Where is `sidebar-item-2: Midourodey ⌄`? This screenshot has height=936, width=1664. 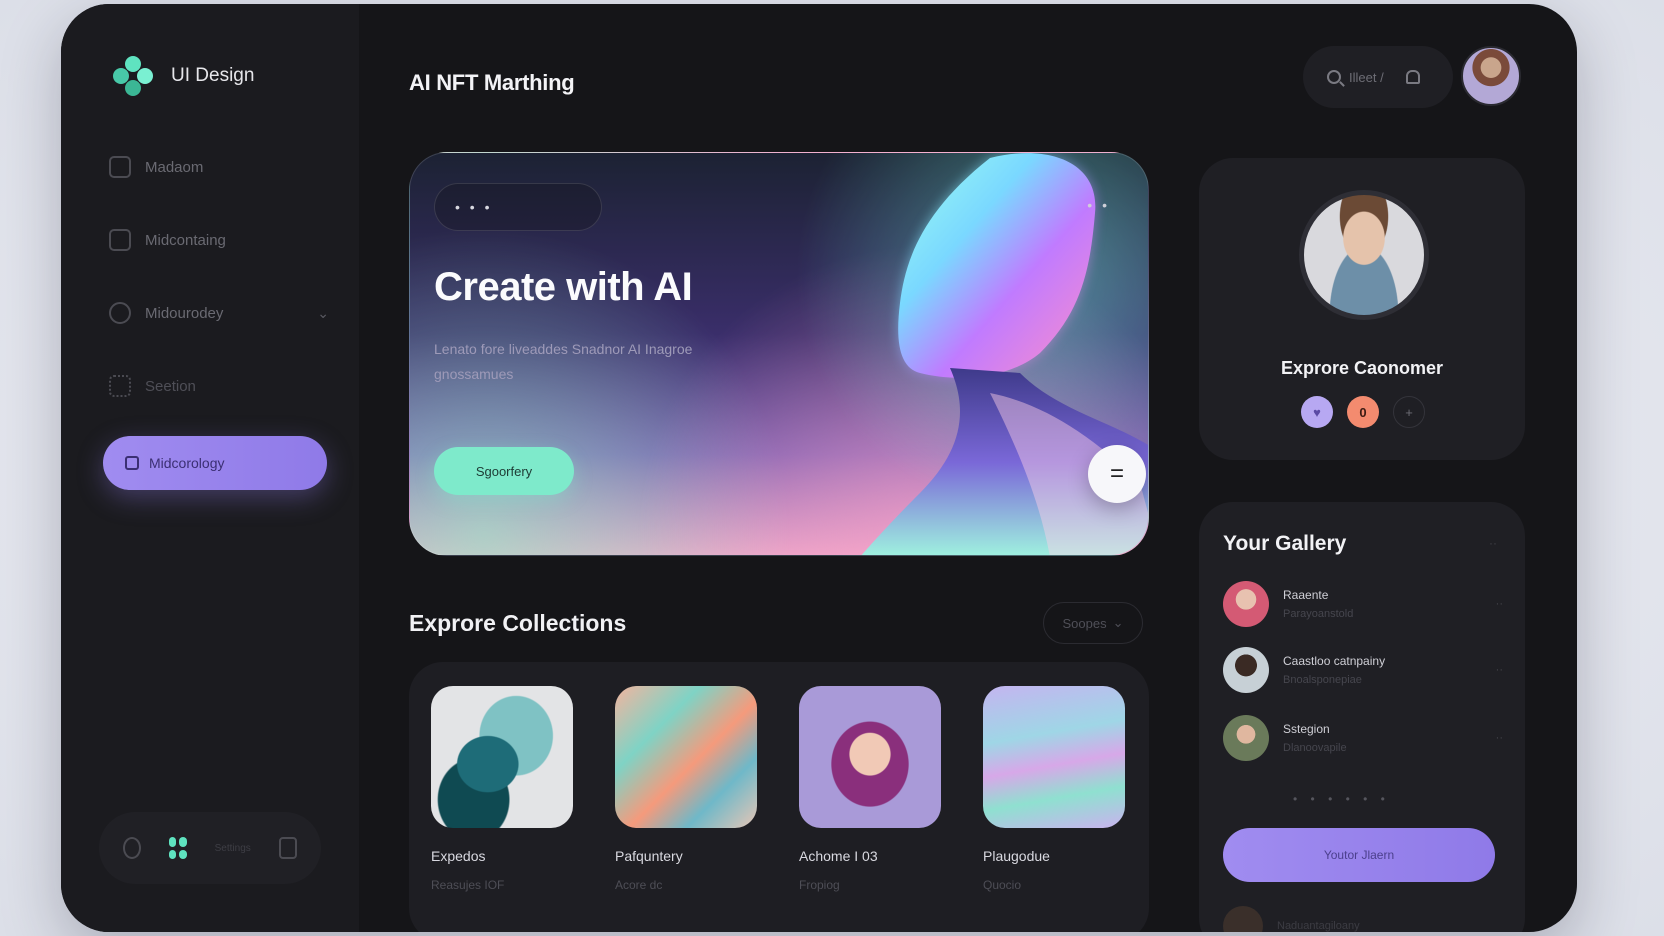
sidebar-item-2: Midourodey ⌄ is located at coordinates (219, 313).